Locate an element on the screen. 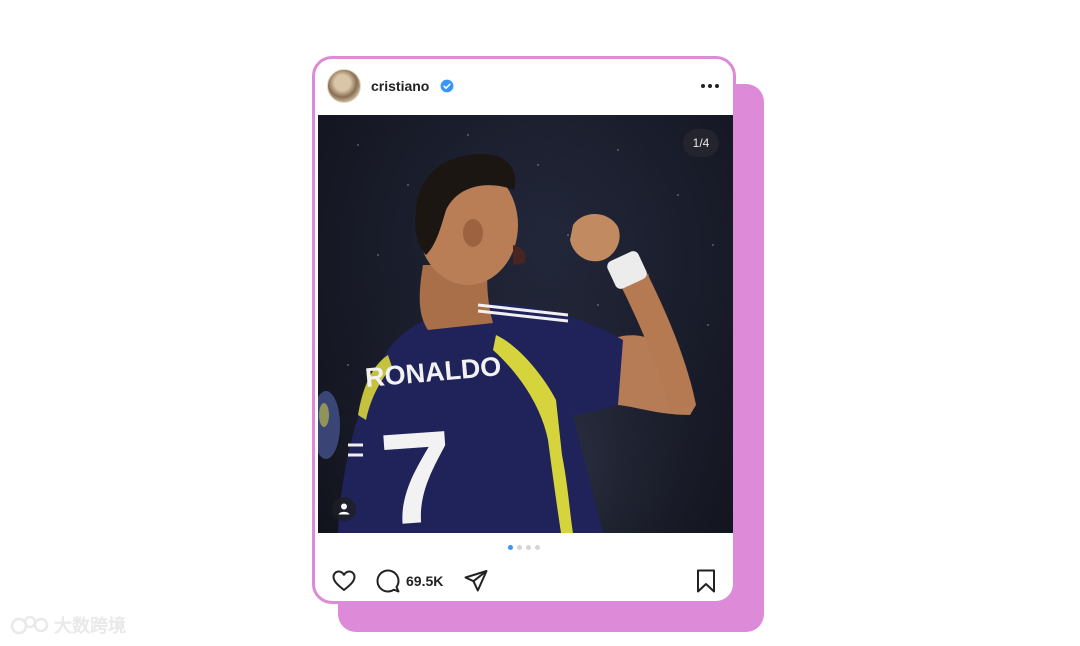 The height and width of the screenshot is (646, 1080). user-tag-icon is located at coordinates (344, 509).